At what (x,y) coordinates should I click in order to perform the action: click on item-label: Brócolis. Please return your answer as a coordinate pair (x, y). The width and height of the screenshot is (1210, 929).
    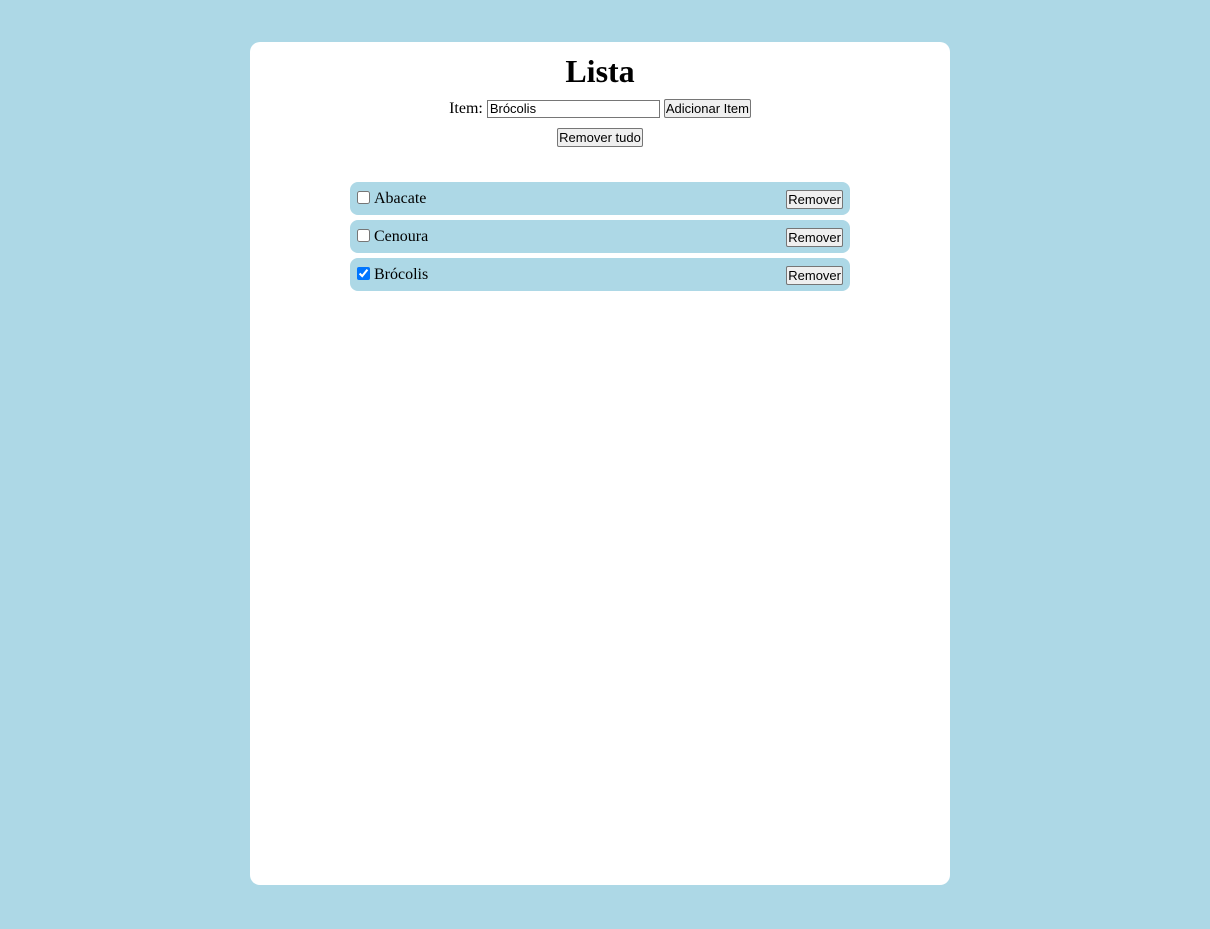
    Looking at the image, I should click on (401, 274).